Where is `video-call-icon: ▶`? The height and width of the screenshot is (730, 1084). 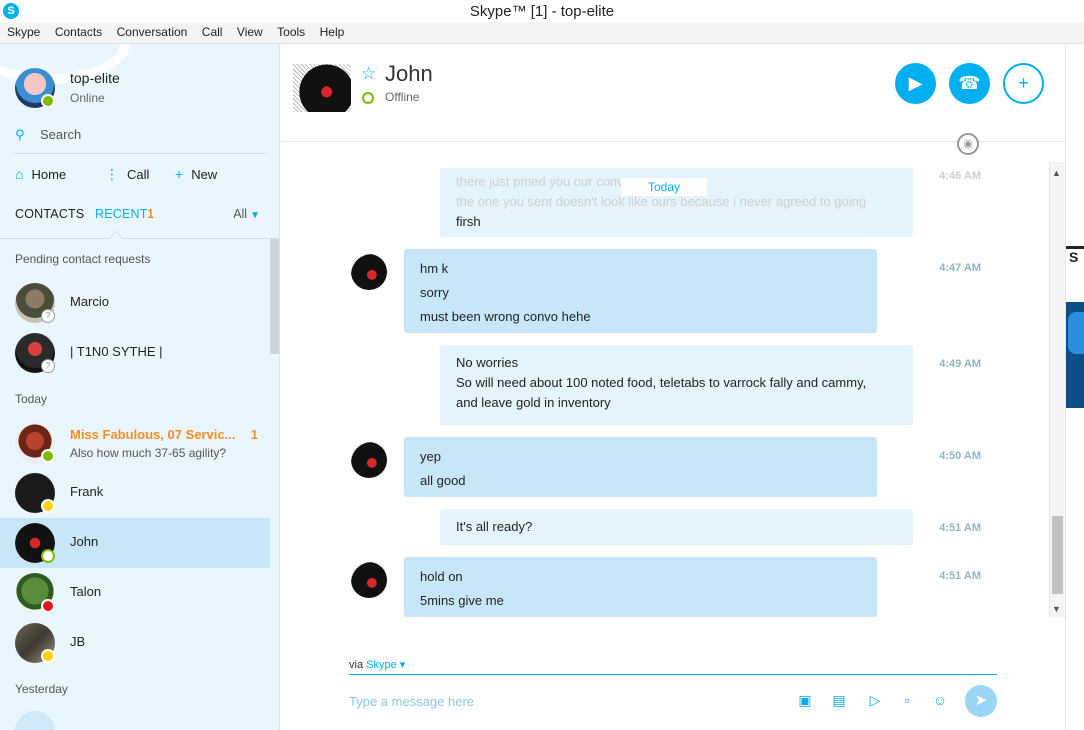 video-call-icon: ▶ is located at coordinates (915, 83).